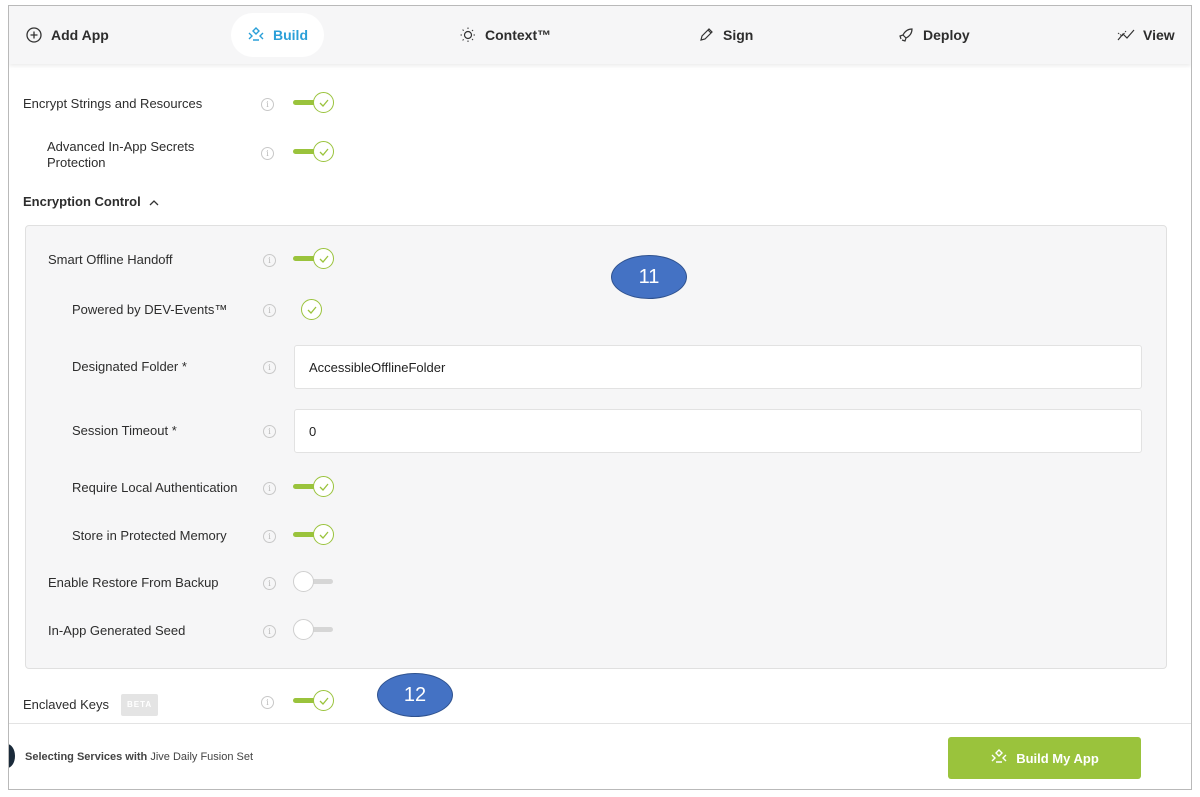  Describe the element at coordinates (124, 430) in the screenshot. I see `session-timeout-label: Session Timeout *` at that location.